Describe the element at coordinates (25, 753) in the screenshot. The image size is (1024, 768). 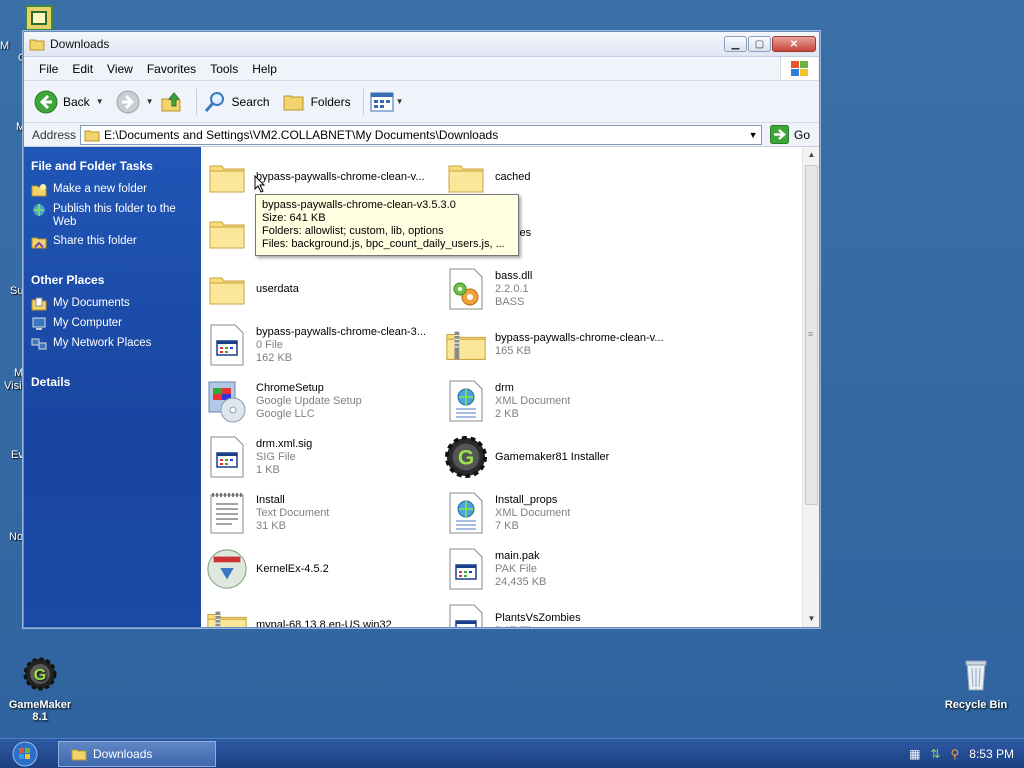
I see `start-button` at that location.